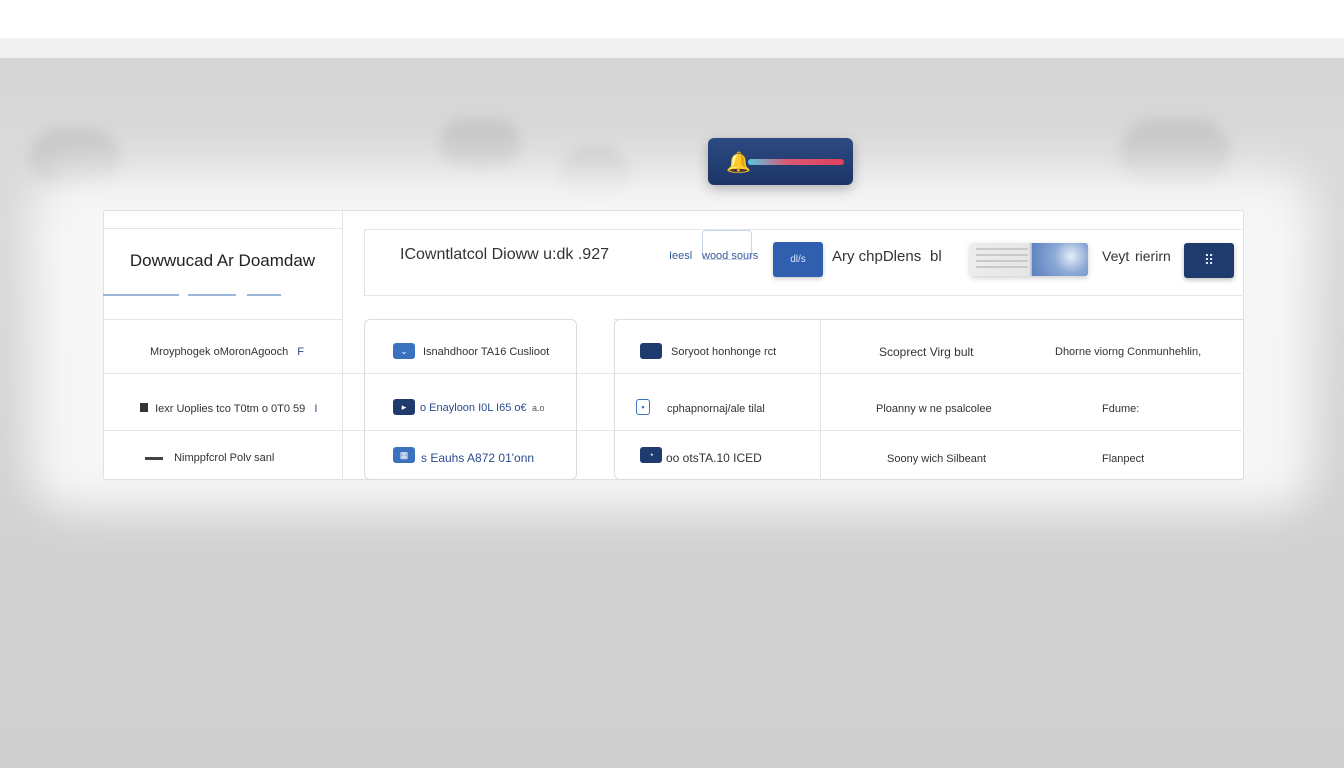  I want to click on list-item-label: Nimppfcrol Polv sanl, so click(224, 458).